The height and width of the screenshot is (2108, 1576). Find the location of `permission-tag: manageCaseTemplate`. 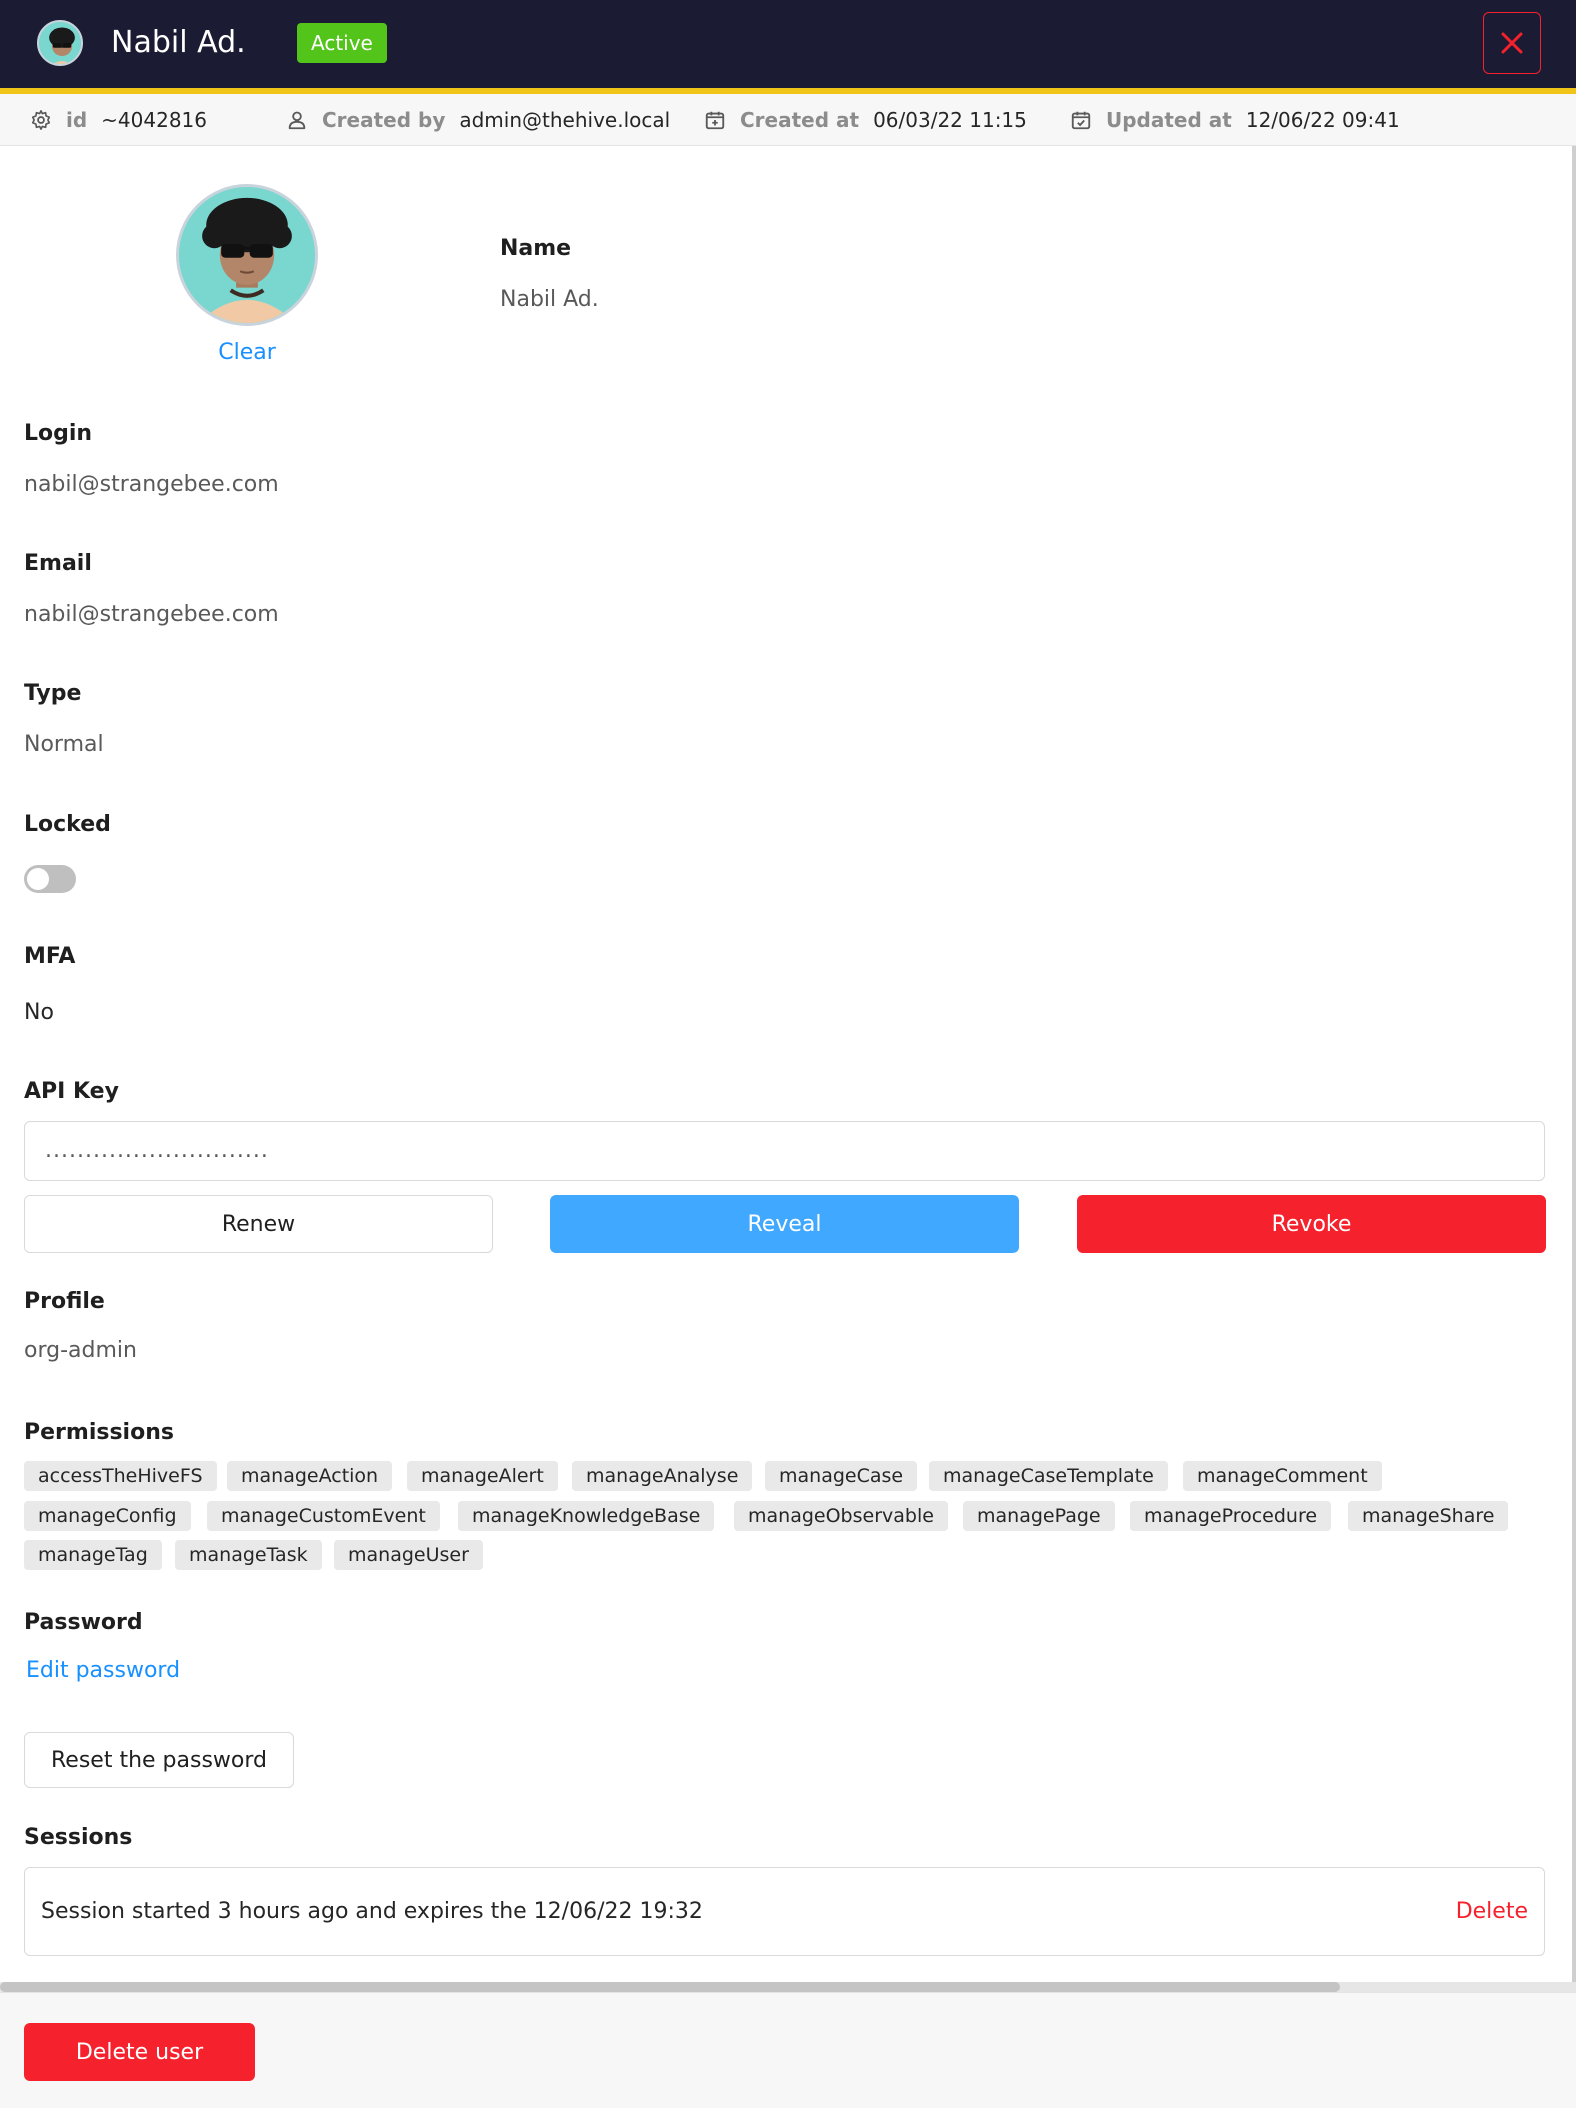

permission-tag: manageCaseTemplate is located at coordinates (1048, 1476).